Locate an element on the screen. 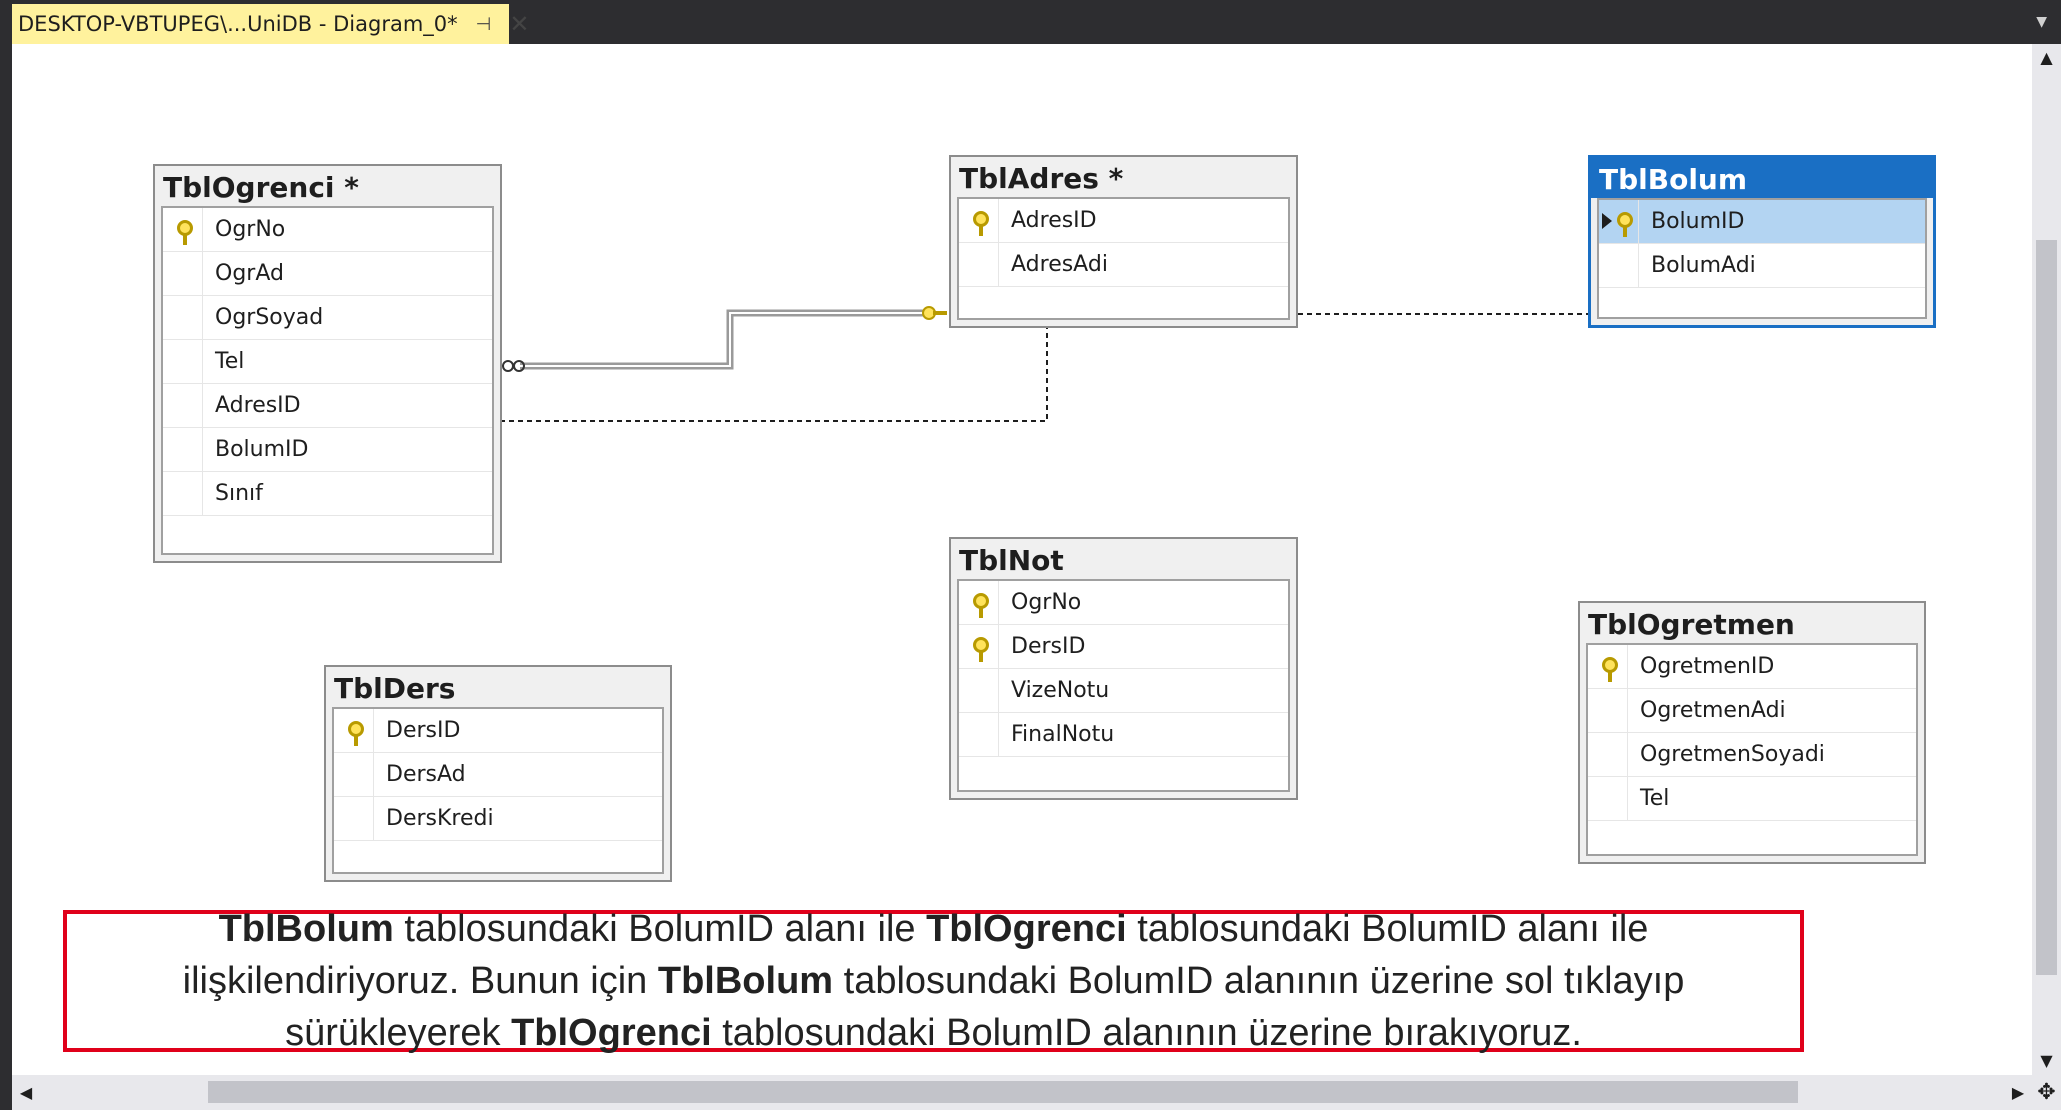 The height and width of the screenshot is (1110, 2061). column-name: OgrSoyad is located at coordinates (269, 317).